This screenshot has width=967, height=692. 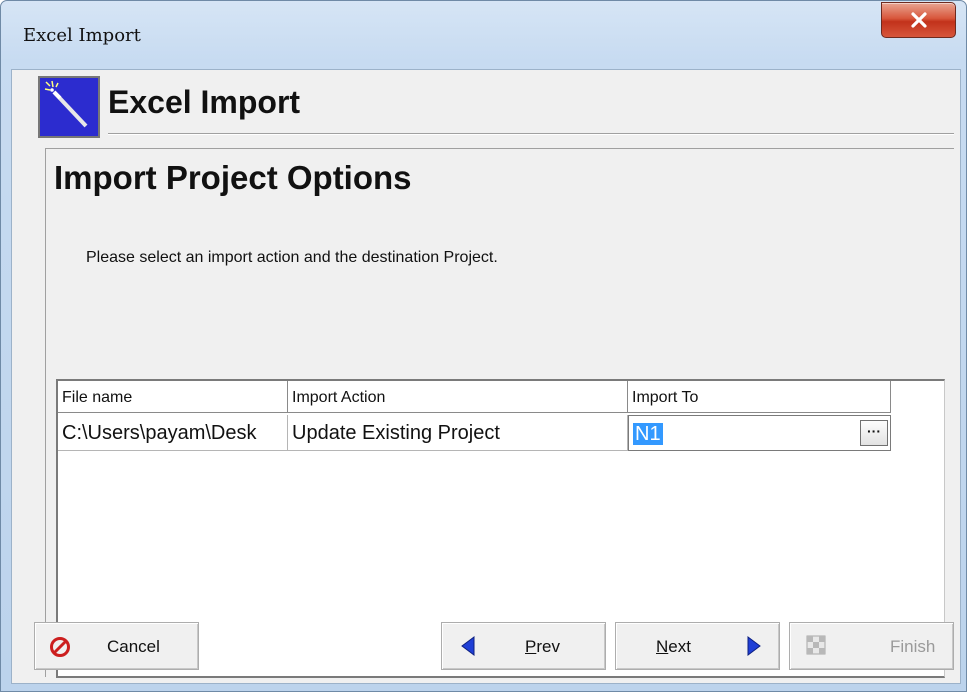 What do you see at coordinates (458, 433) in the screenshot?
I see `import-action-cell: Update Existing Project` at bounding box center [458, 433].